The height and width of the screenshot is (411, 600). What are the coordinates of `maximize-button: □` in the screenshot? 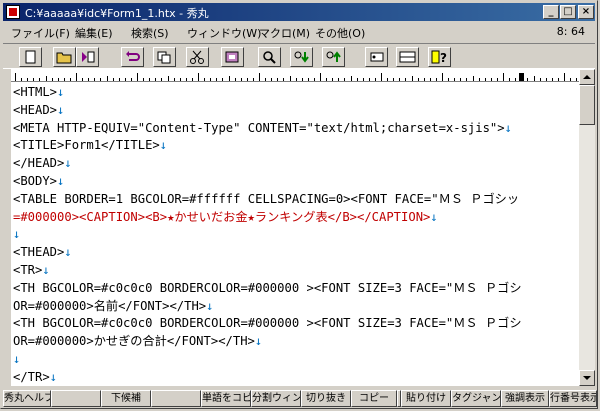 It's located at (568, 12).